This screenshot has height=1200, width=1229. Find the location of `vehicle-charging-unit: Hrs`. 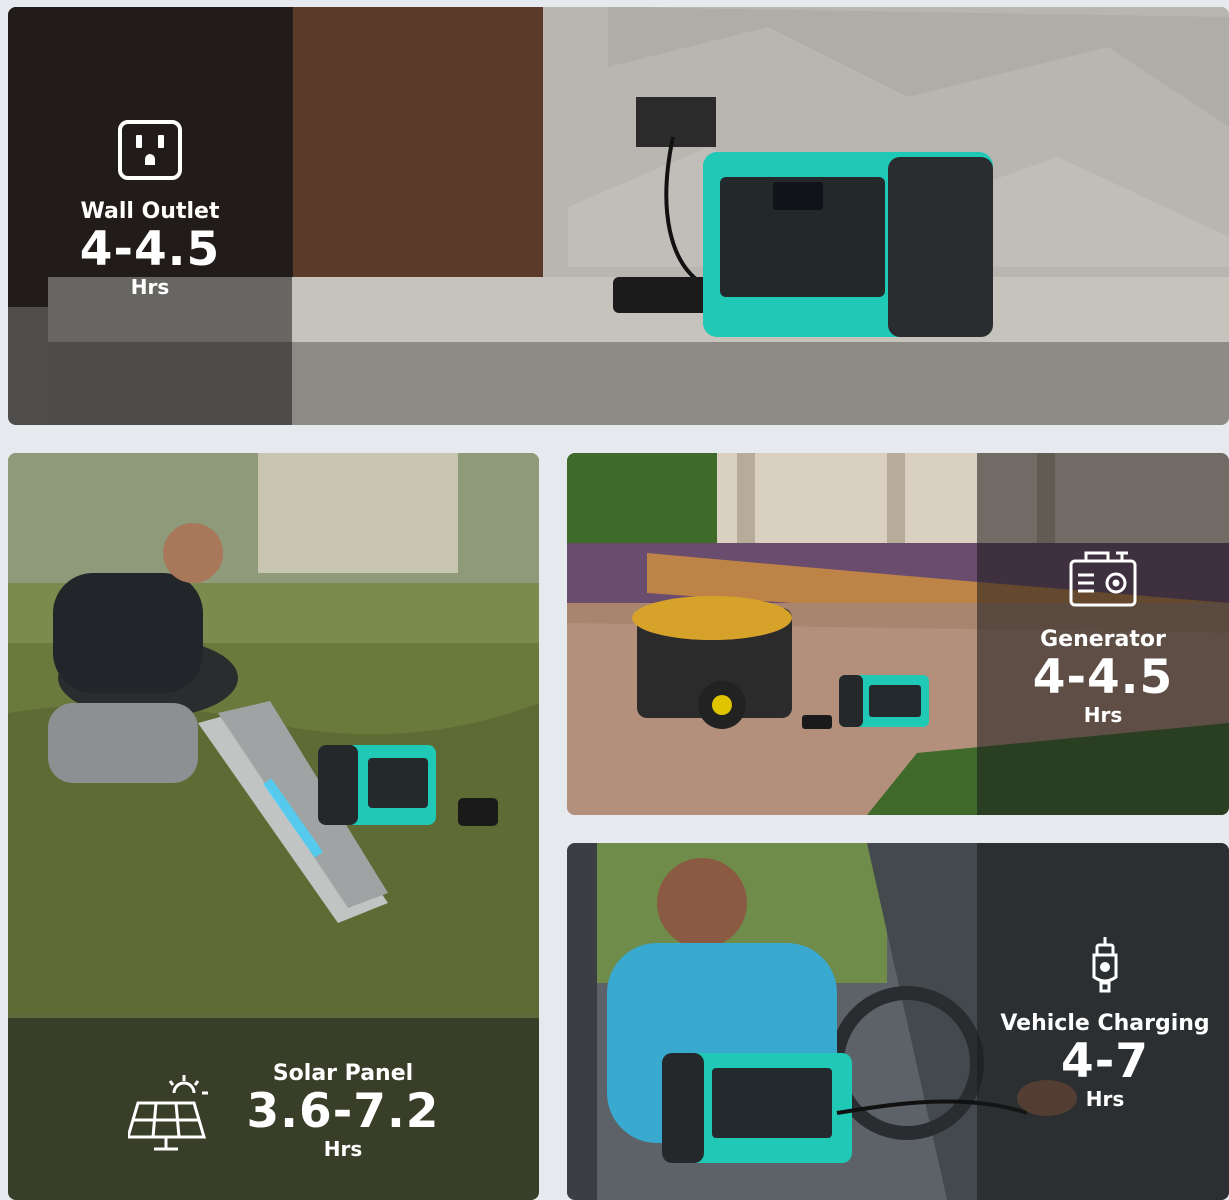

vehicle-charging-unit: Hrs is located at coordinates (1105, 1098).